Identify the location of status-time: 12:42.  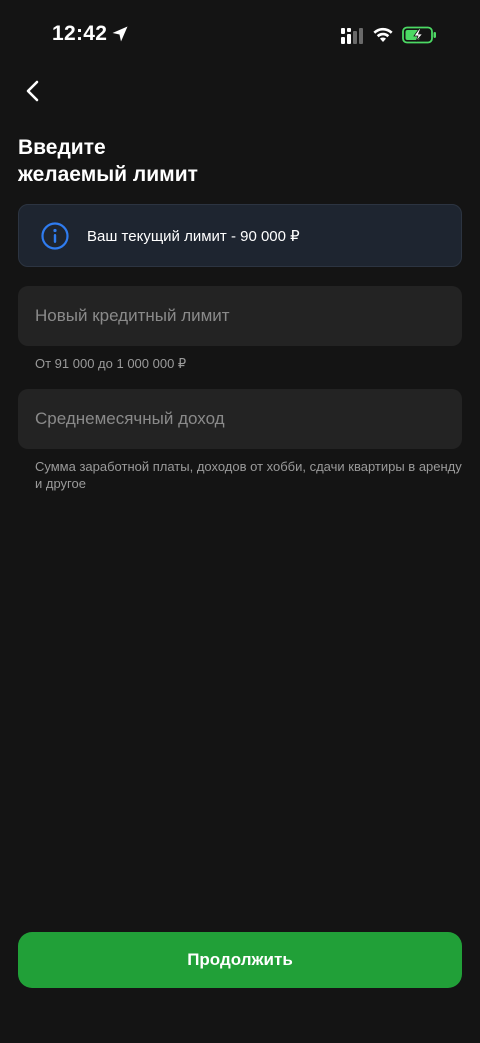
(80, 33).